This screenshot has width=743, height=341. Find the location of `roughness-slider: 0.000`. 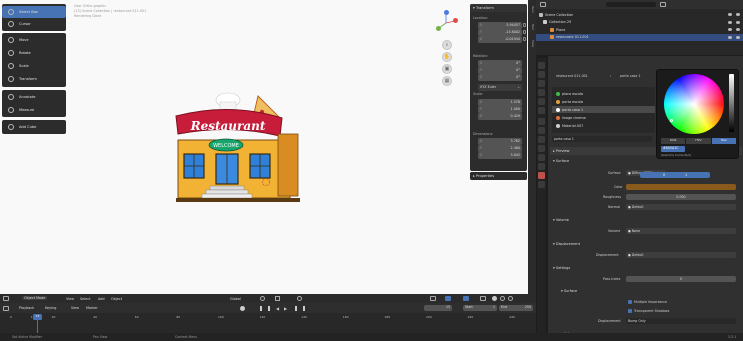

roughness-slider: 0.000 is located at coordinates (681, 197).